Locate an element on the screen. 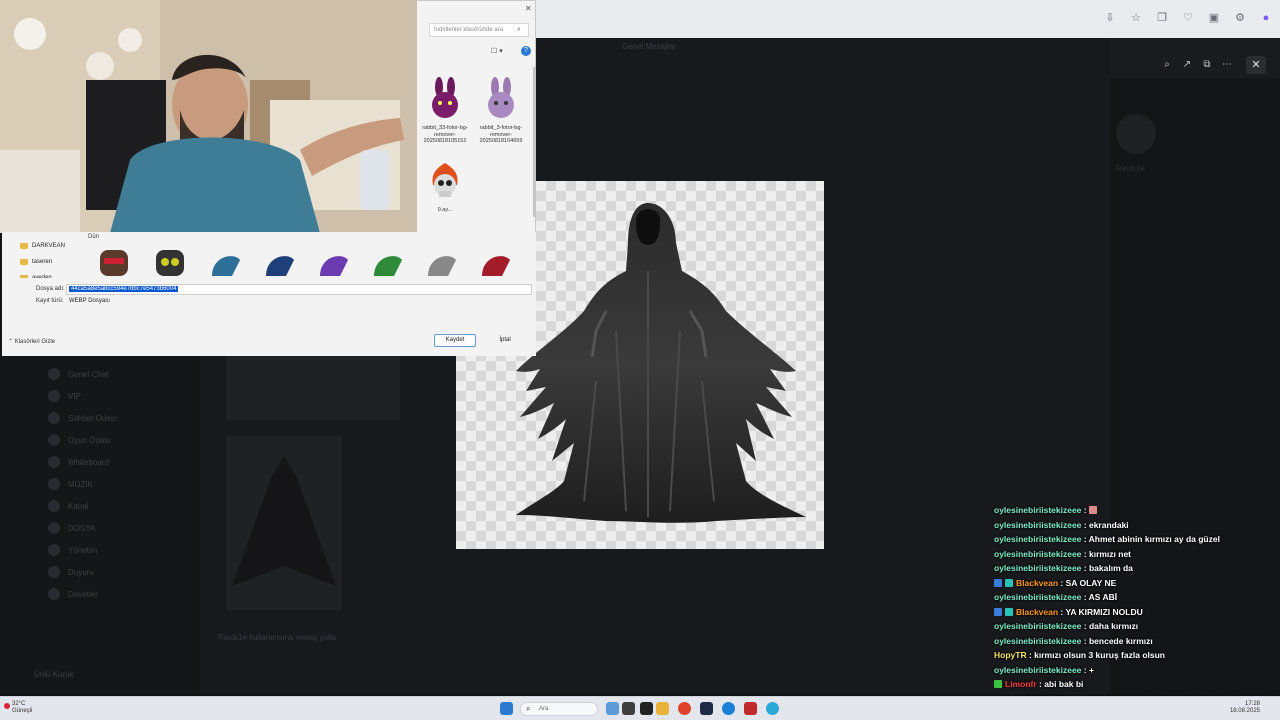 The image size is (1280, 720). download-icon: ⇩ is located at coordinates (1110, 18).